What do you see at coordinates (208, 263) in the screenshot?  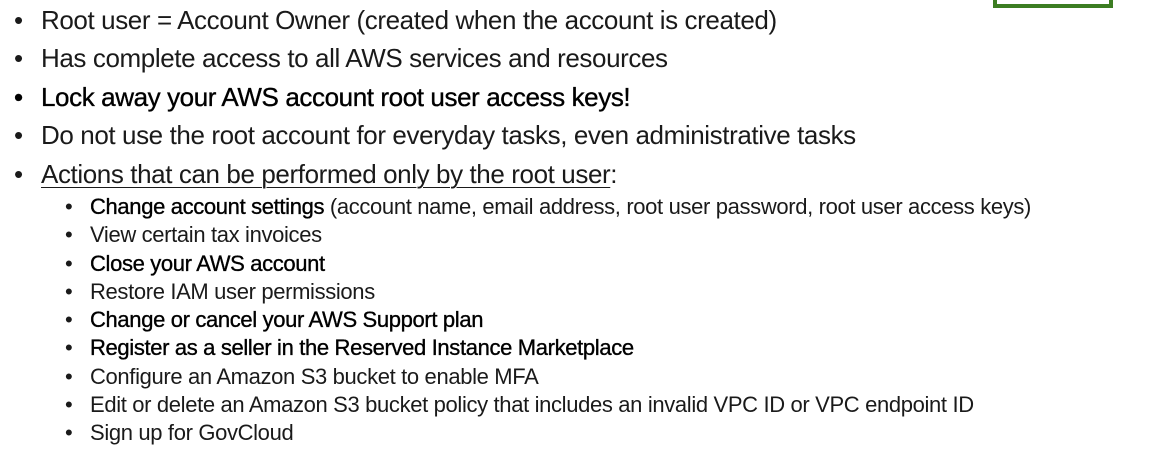 I see `action-bold-text: Close your AWS account` at bounding box center [208, 263].